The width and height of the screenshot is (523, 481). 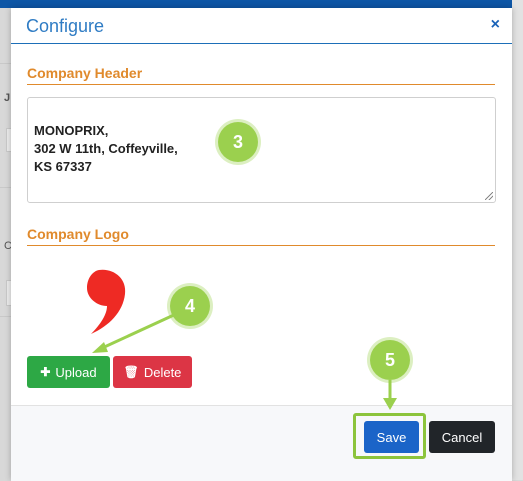 I want to click on callout-4-number: 4, so click(x=189, y=305).